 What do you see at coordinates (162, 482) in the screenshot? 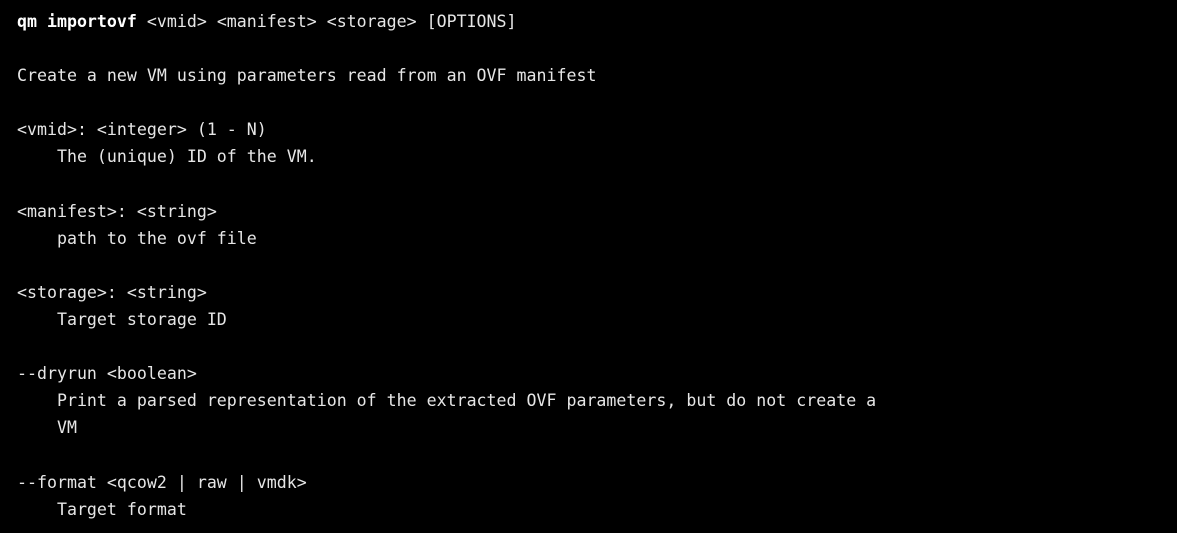
I see `option-format-signature: --format <qcow2 | raw | vmdk>` at bounding box center [162, 482].